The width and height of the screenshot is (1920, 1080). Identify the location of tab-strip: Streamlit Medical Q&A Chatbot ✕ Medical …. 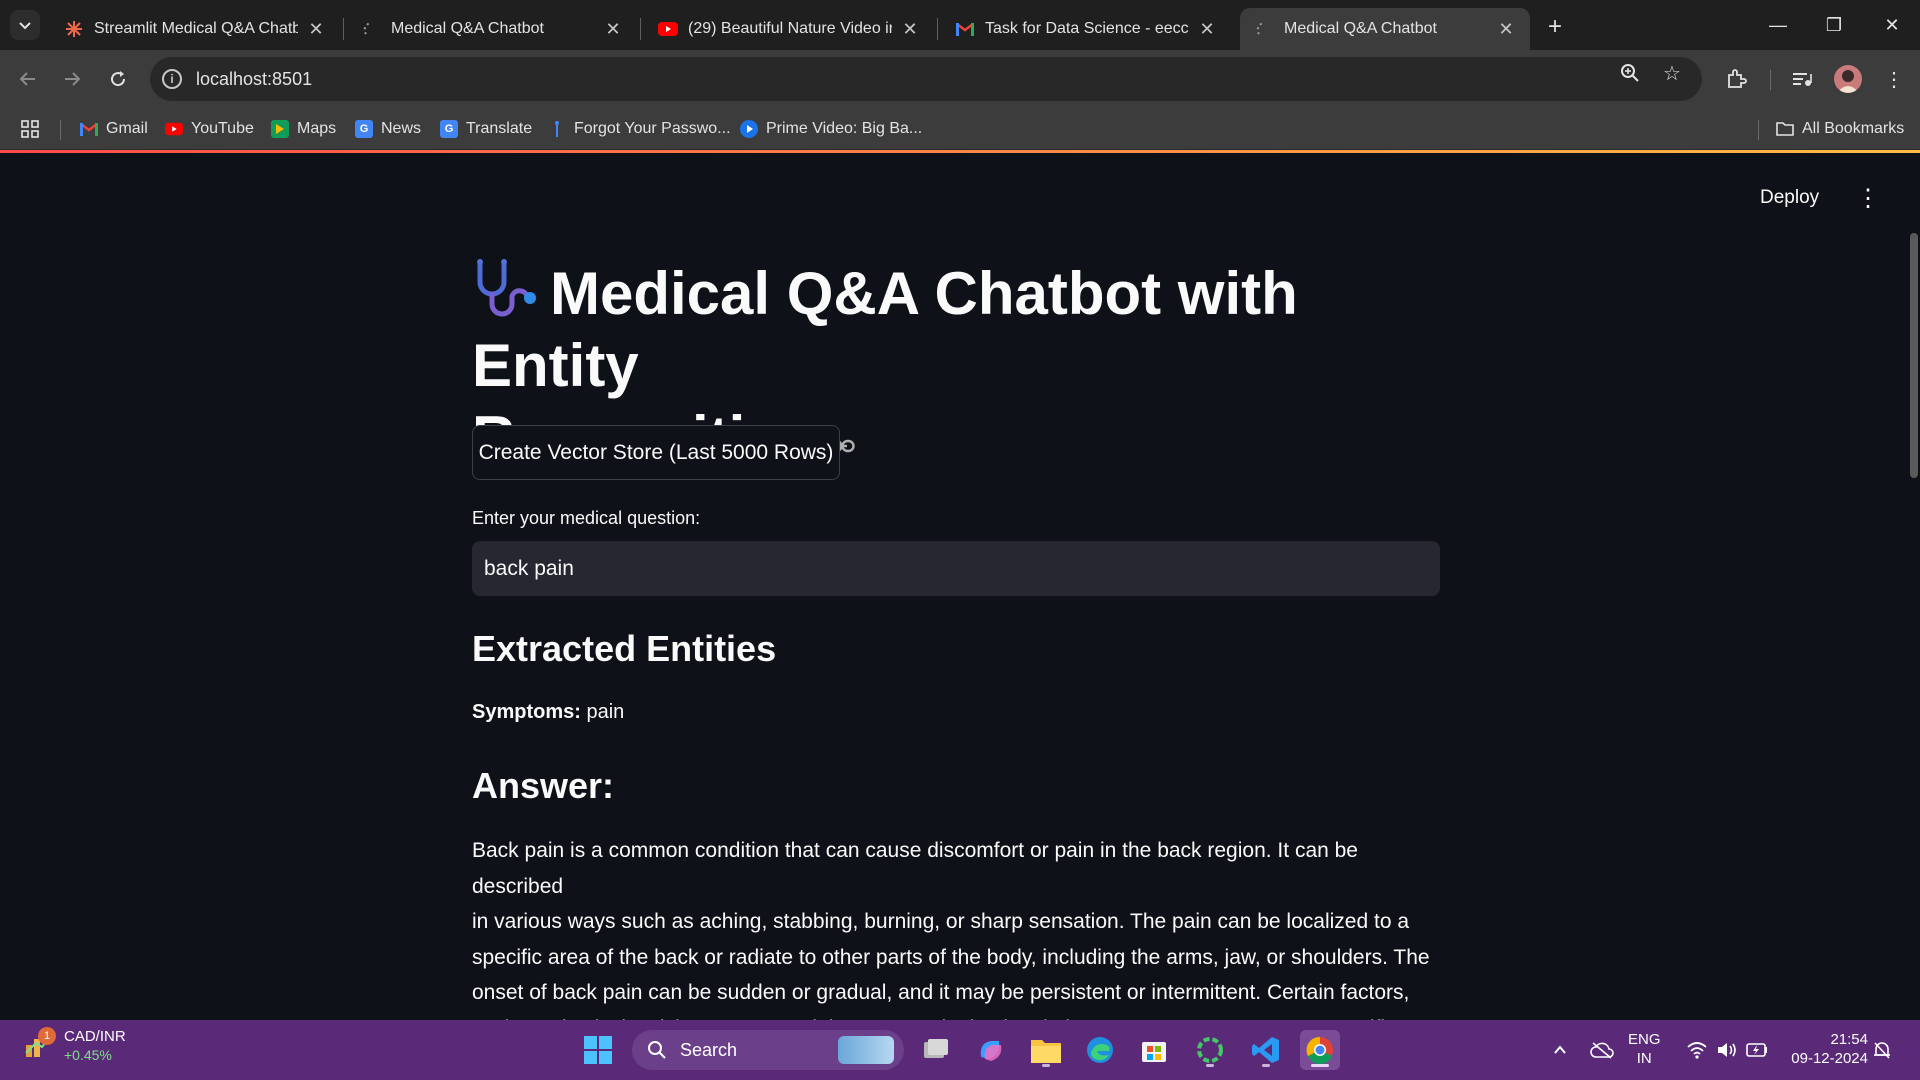
(960, 25).